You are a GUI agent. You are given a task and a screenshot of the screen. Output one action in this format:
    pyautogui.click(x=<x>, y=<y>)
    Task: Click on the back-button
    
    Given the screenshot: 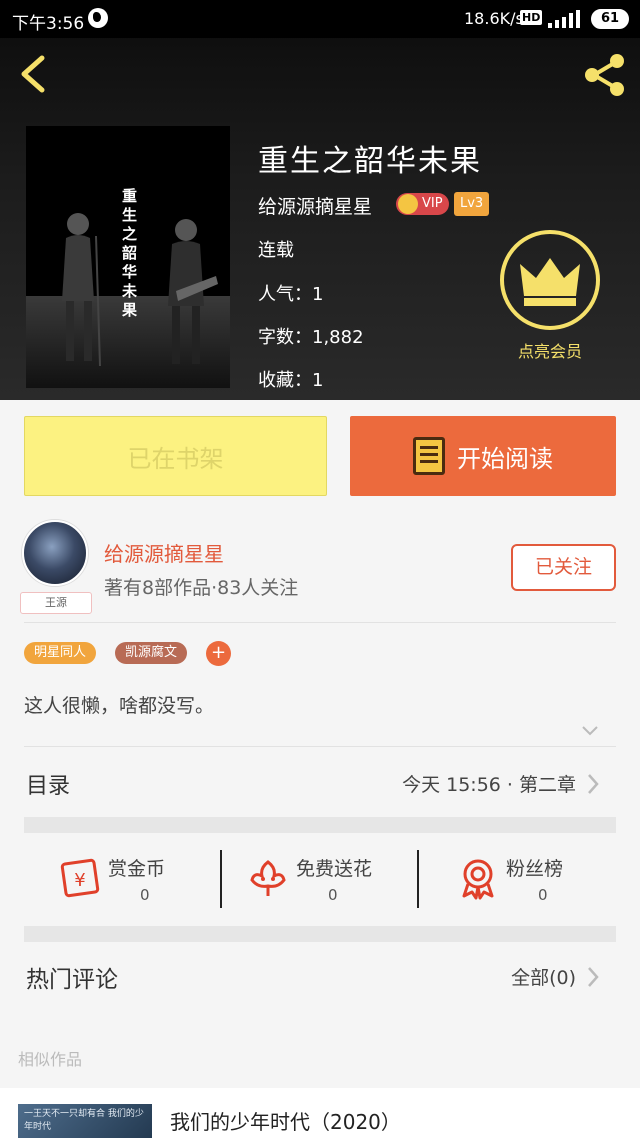 What is the action you would take?
    pyautogui.click(x=34, y=74)
    